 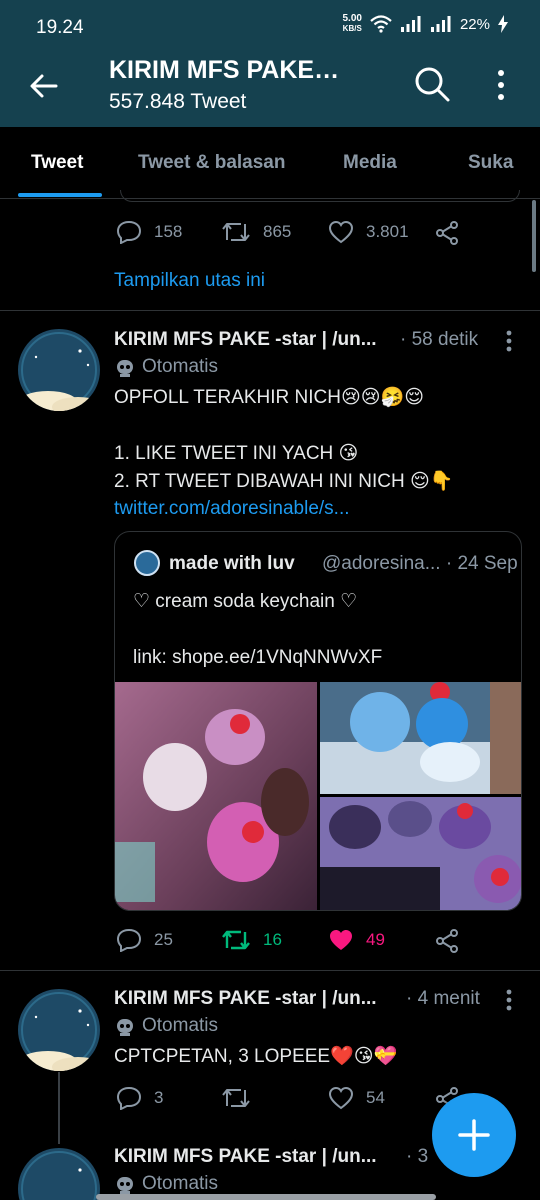 I want to click on like-count: 49, so click(x=375, y=939).